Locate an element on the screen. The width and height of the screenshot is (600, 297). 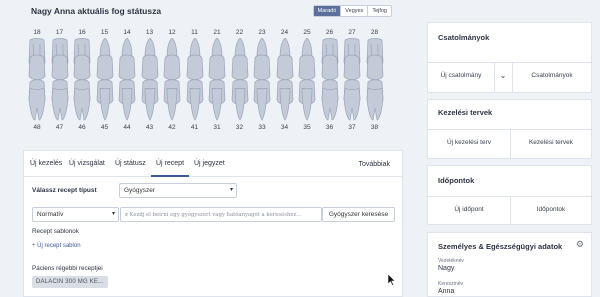
tooth-number-31: 31 is located at coordinates (217, 127).